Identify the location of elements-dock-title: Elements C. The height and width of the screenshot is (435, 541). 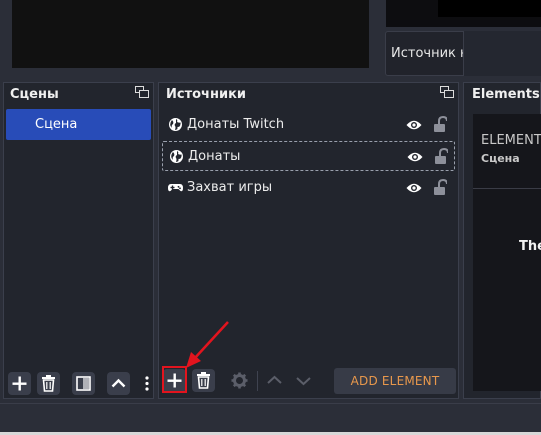
(506, 94).